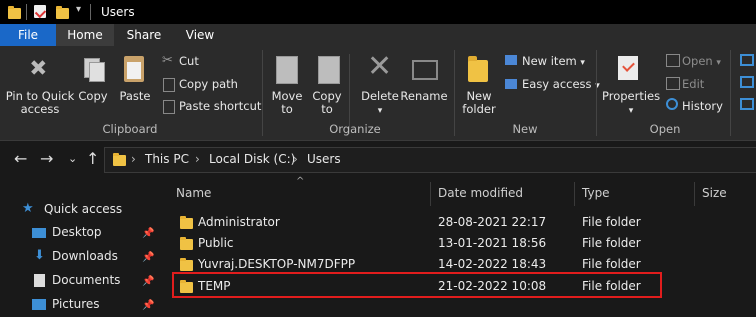 The height and width of the screenshot is (317, 756). Describe the element at coordinates (380, 66) in the screenshot. I see `delete-icon: ✕` at that location.